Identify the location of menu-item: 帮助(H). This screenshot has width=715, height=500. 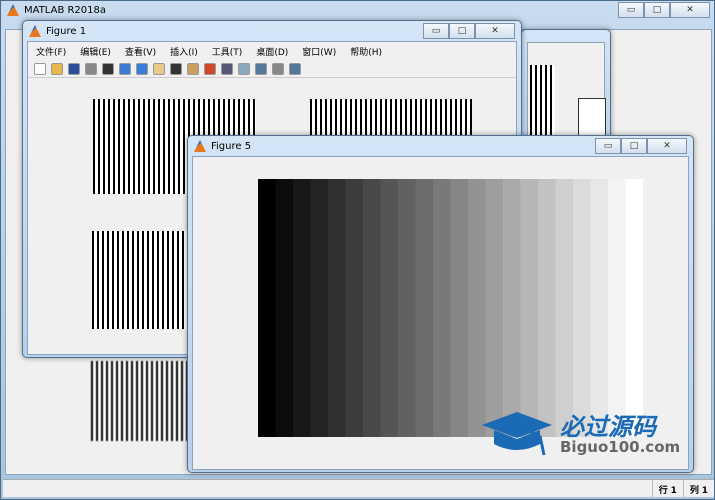
(366, 51).